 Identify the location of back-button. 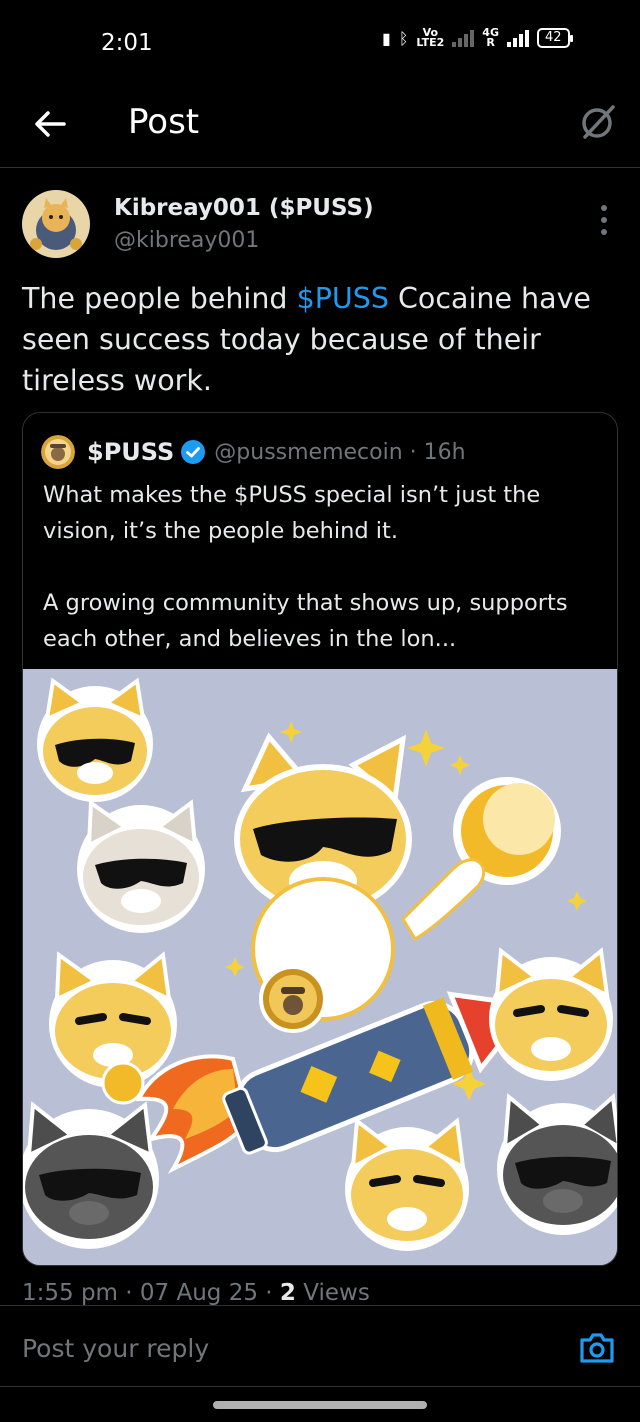
(50, 124).